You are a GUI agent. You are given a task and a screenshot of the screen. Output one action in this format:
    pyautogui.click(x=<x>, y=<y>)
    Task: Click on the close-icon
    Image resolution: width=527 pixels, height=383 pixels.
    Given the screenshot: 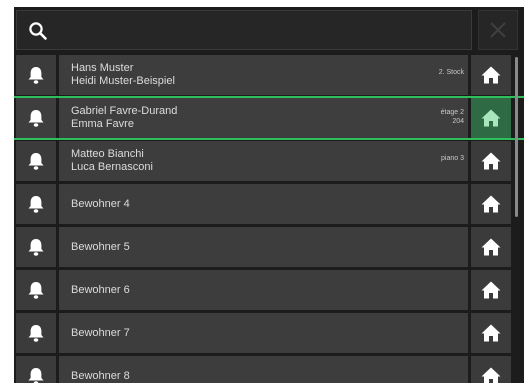 What is the action you would take?
    pyautogui.click(x=498, y=30)
    